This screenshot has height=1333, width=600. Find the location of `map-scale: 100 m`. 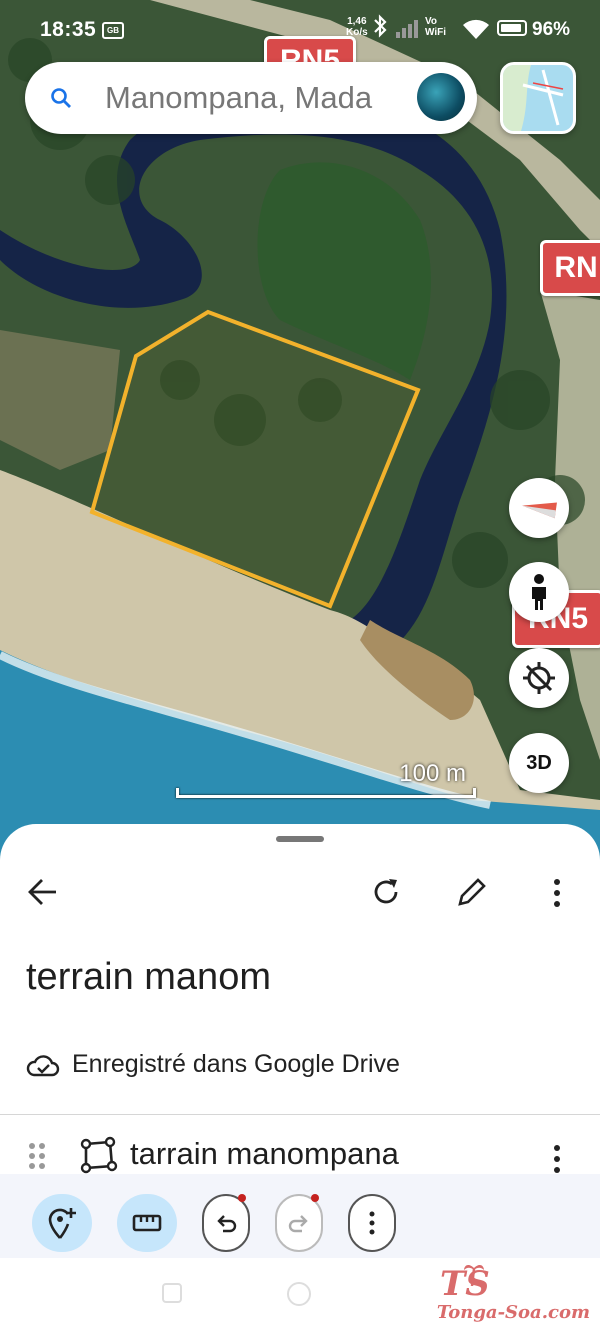

map-scale: 100 m is located at coordinates (326, 779).